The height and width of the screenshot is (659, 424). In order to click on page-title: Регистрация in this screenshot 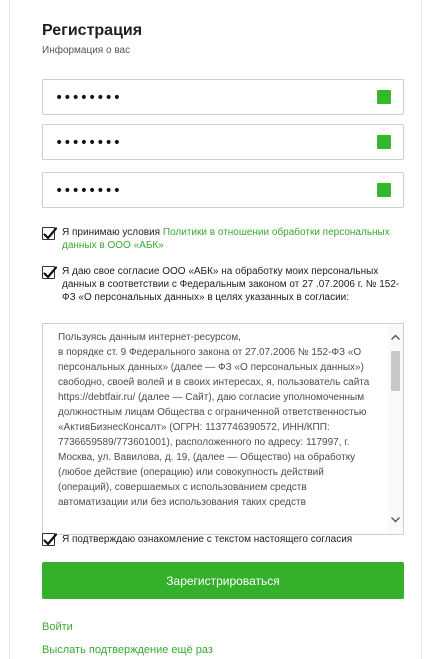, I will do `click(92, 30)`.